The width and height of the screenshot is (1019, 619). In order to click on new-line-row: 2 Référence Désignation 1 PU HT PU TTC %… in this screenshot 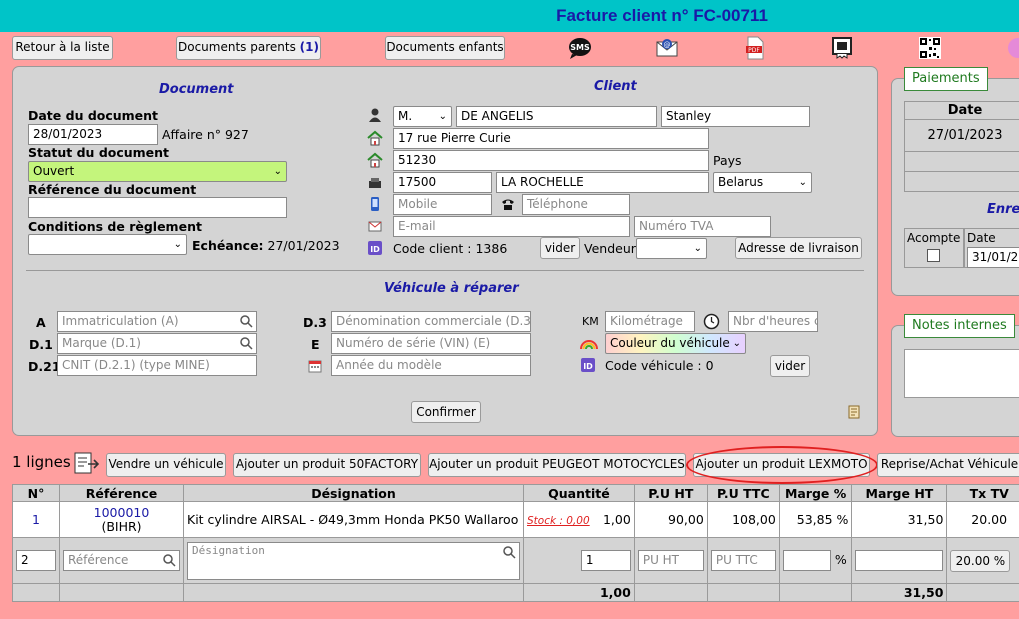, I will do `click(515, 560)`.